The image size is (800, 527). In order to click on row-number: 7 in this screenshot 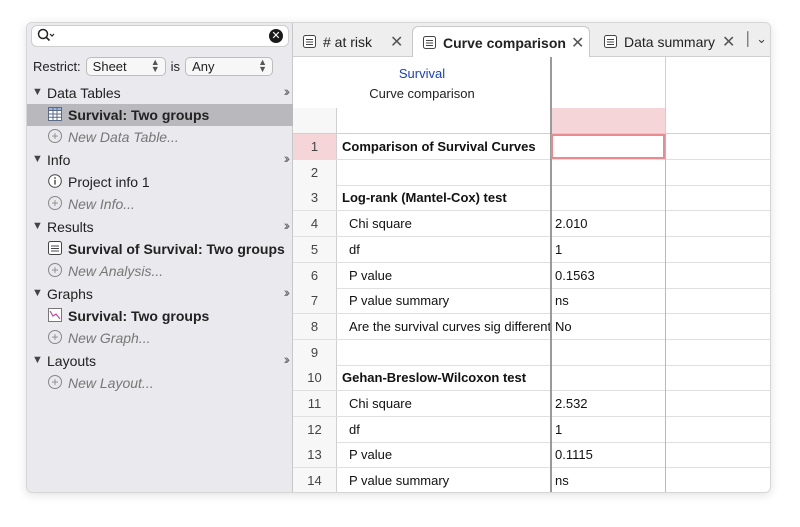, I will do `click(315, 301)`.